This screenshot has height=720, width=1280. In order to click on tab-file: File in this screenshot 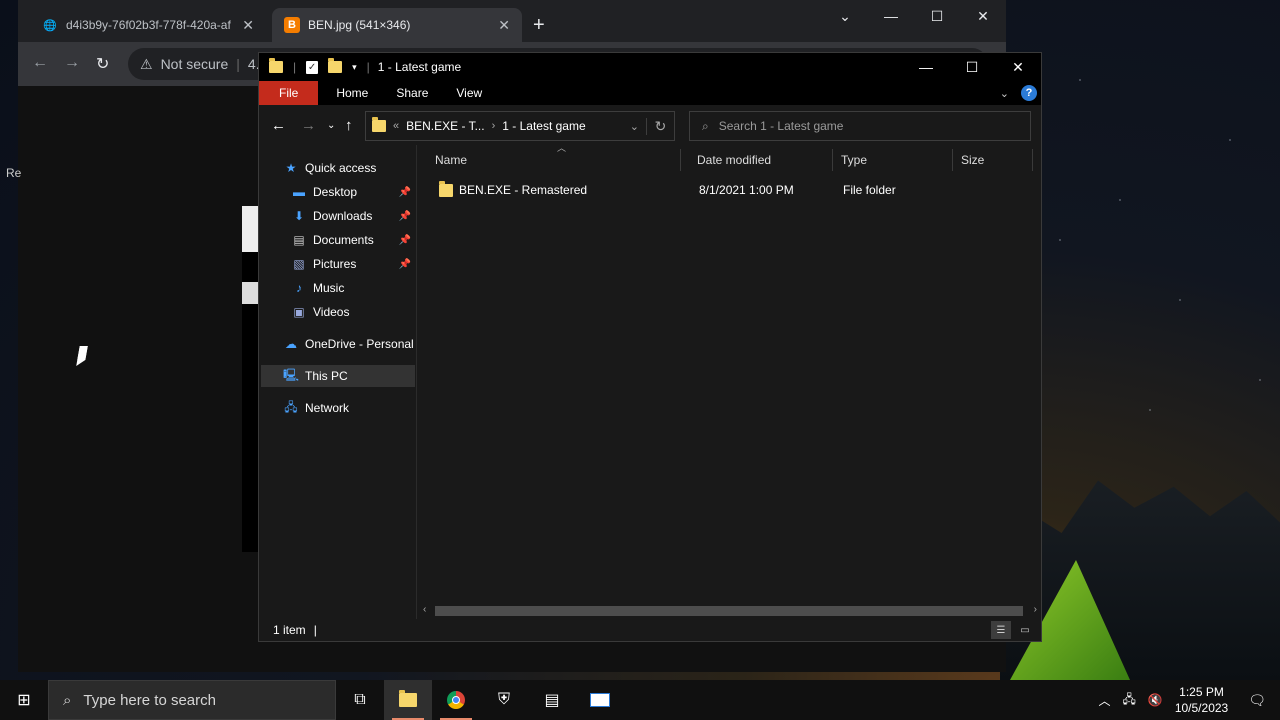, I will do `click(289, 93)`.